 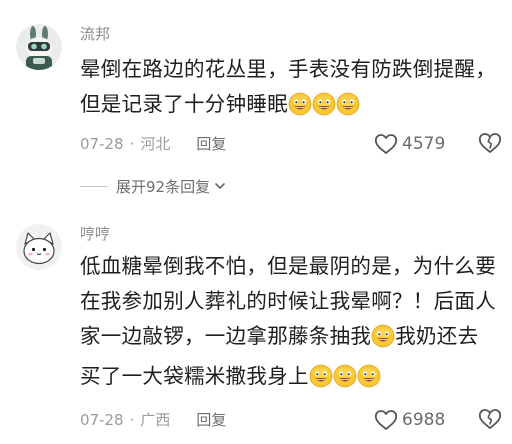 I want to click on white-cat-icon, so click(x=39, y=247).